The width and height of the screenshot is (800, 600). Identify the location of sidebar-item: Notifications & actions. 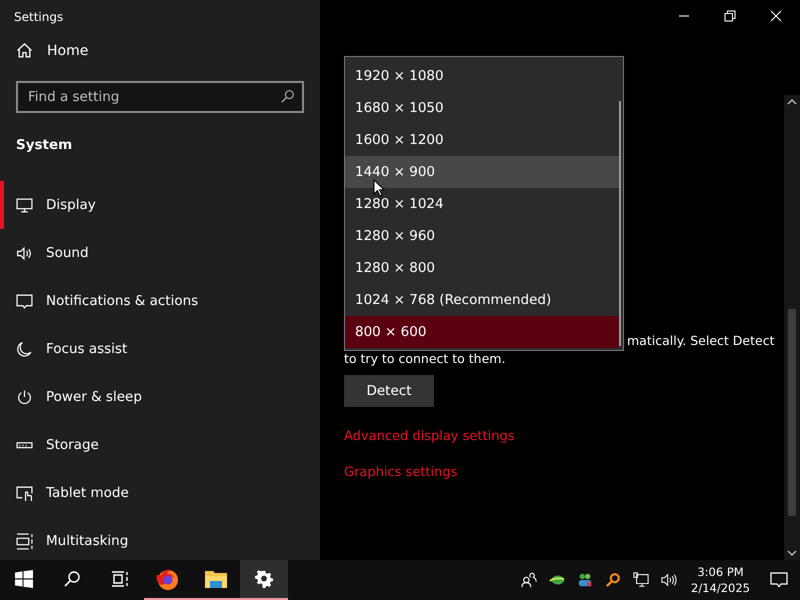
(160, 301).